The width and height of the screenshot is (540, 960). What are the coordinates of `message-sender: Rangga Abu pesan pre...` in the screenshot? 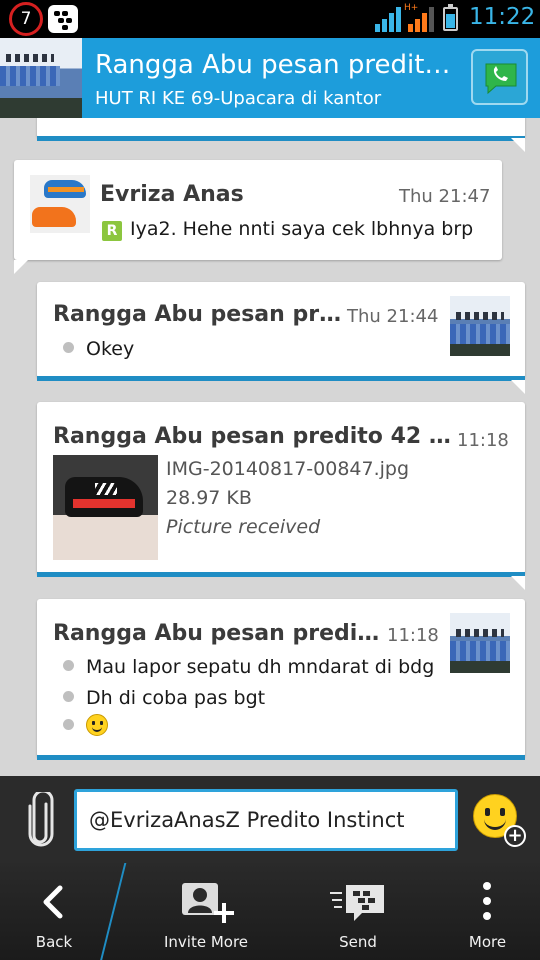 It's located at (198, 314).